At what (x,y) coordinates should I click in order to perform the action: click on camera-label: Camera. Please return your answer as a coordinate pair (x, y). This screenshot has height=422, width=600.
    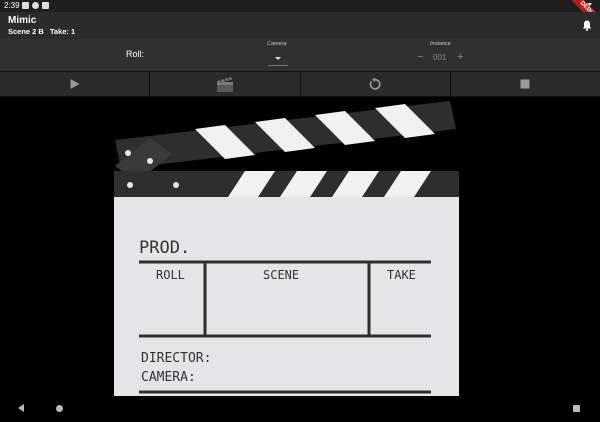
    Looking at the image, I should click on (277, 44).